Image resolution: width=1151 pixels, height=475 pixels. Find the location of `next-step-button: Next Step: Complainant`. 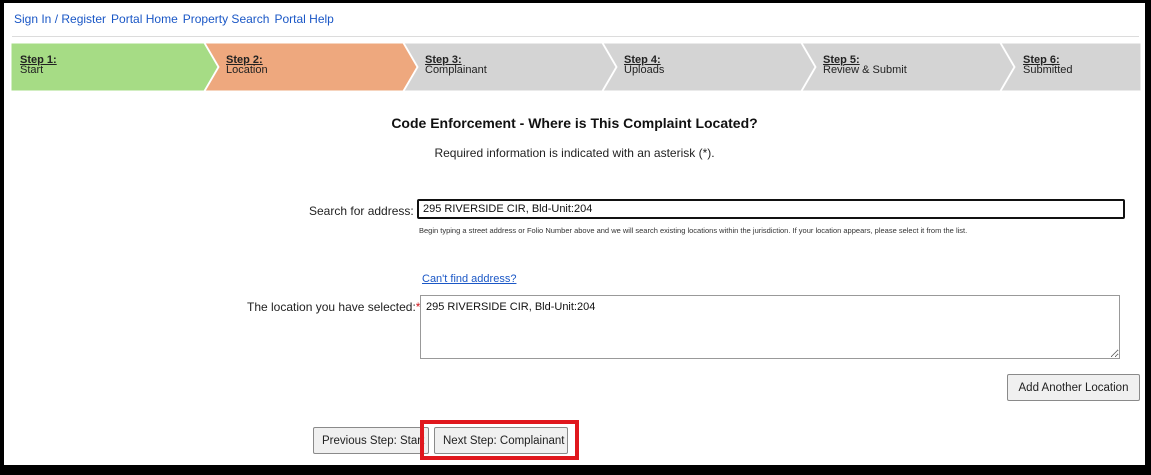

next-step-button: Next Step: Complainant is located at coordinates (501, 440).